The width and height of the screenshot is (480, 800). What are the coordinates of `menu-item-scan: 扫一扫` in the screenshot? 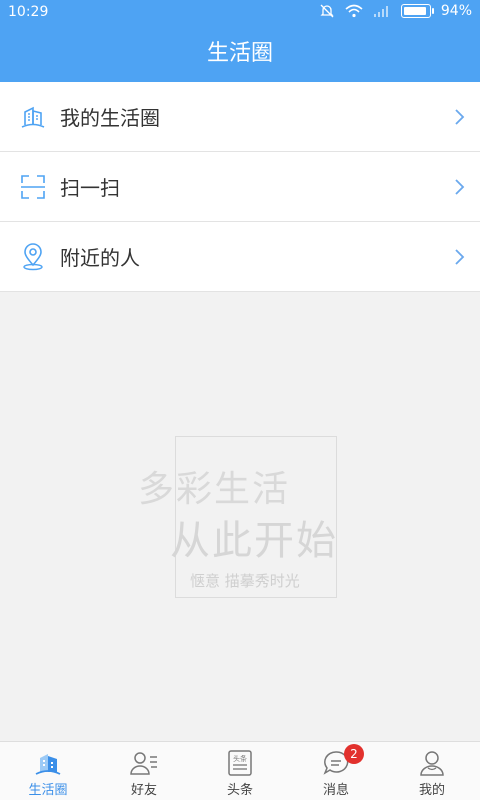 It's located at (240, 187).